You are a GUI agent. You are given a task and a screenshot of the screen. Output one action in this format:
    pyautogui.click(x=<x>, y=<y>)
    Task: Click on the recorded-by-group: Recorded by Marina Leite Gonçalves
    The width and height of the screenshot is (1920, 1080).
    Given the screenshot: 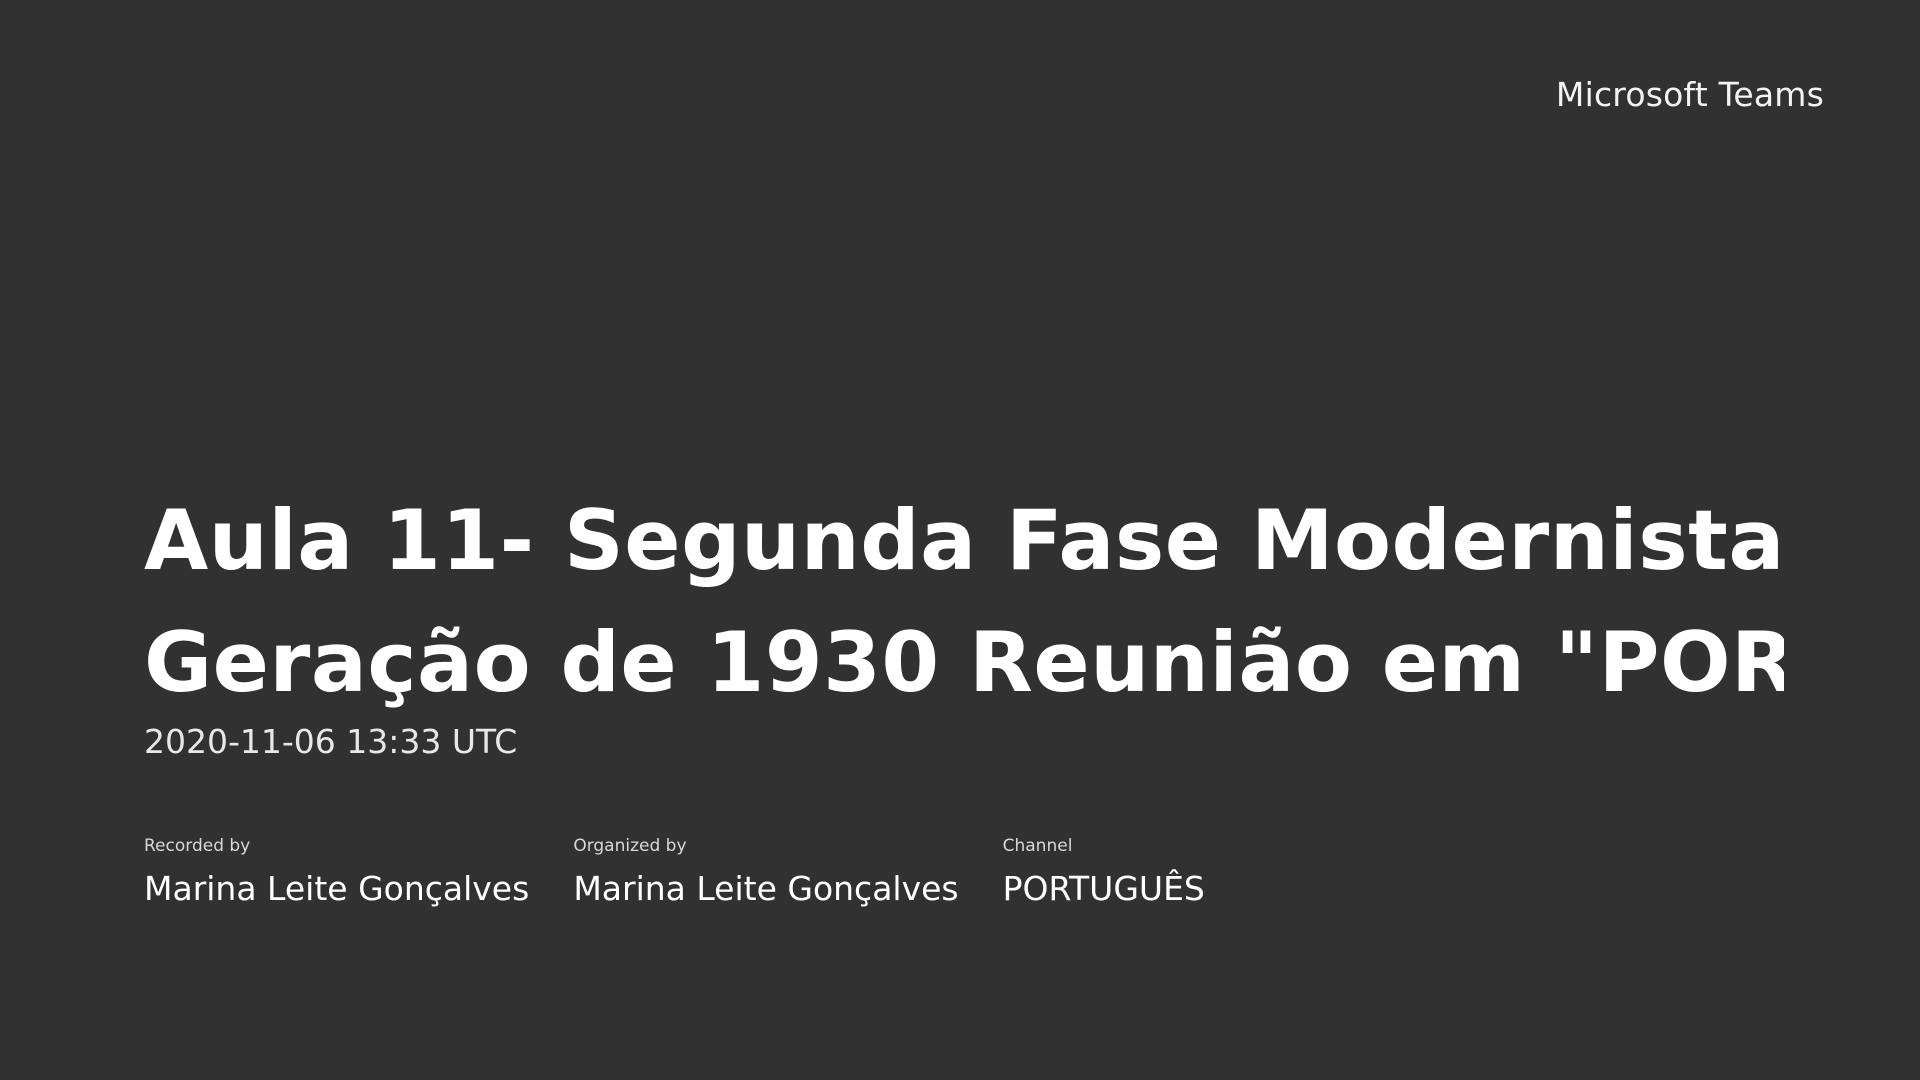 What is the action you would take?
    pyautogui.click(x=336, y=872)
    